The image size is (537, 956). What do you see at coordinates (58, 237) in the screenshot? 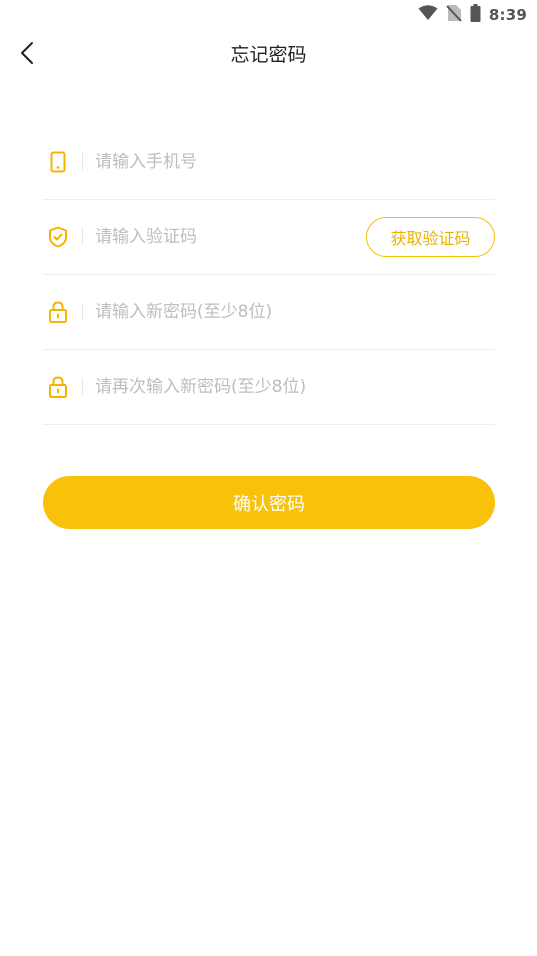
I see `shield-check-icon` at bounding box center [58, 237].